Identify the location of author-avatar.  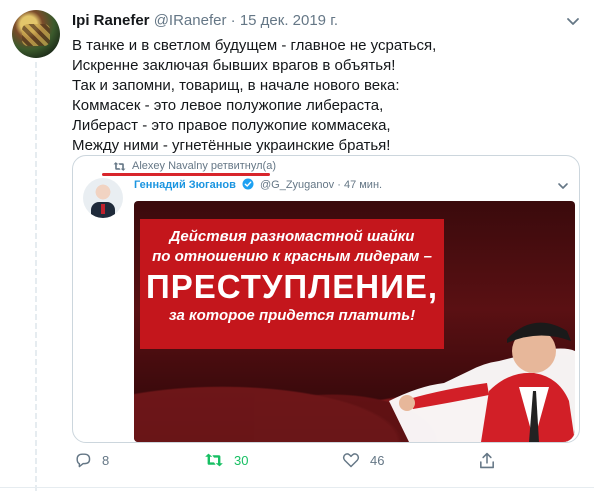
(36, 34).